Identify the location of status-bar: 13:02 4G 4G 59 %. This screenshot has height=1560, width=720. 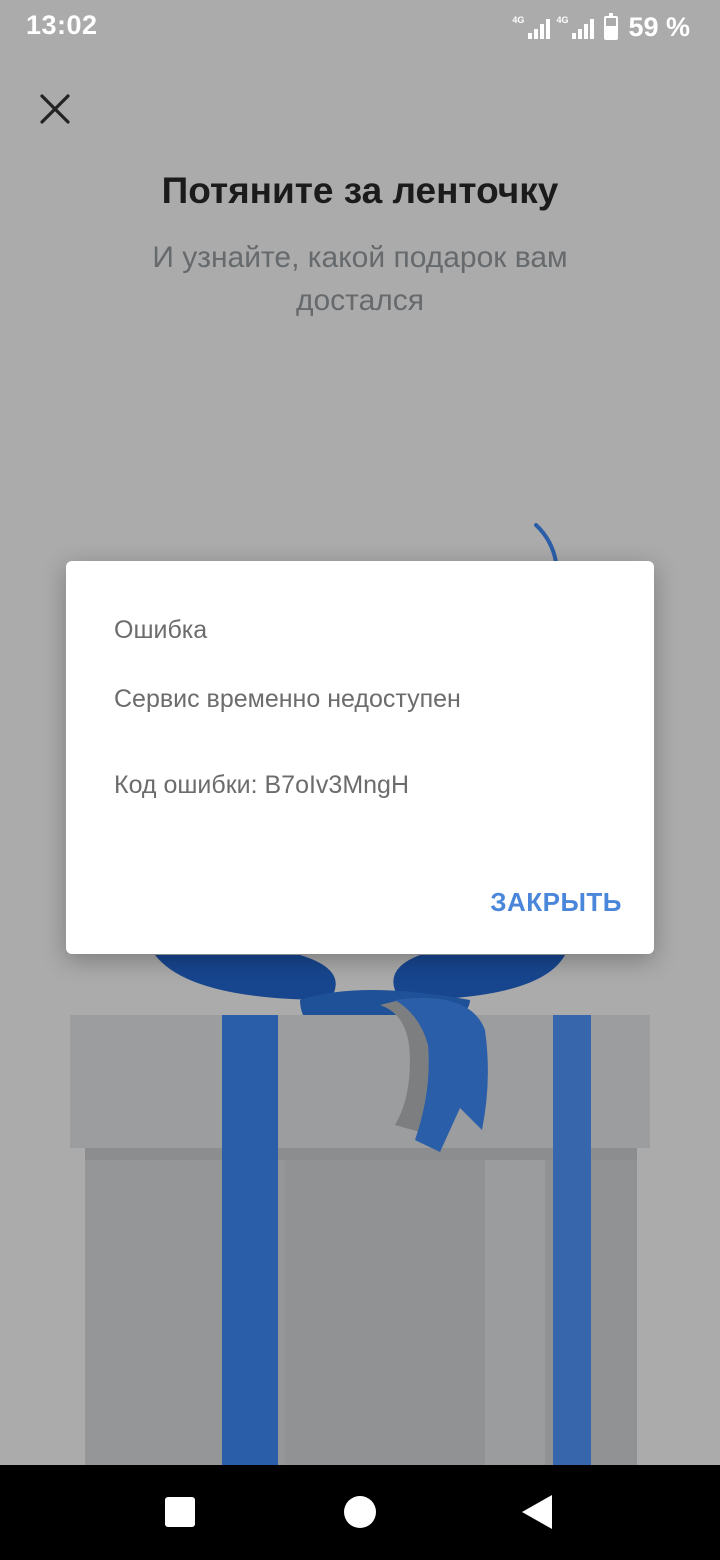
(360, 28).